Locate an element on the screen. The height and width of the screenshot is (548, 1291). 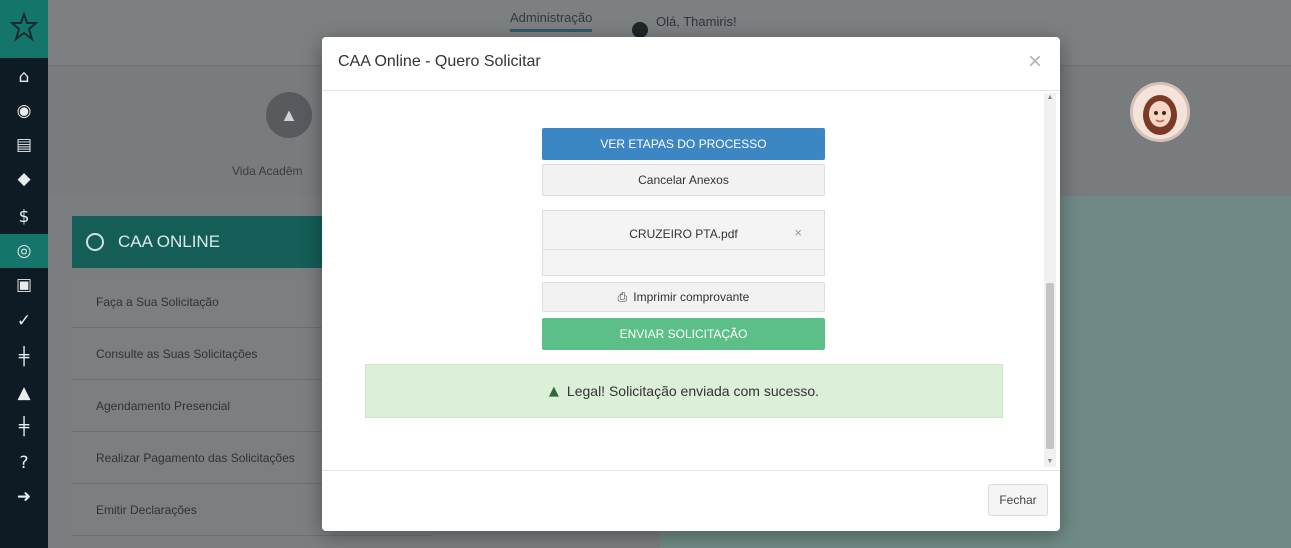
check-circle-icon: ✓ is located at coordinates (24, 321).